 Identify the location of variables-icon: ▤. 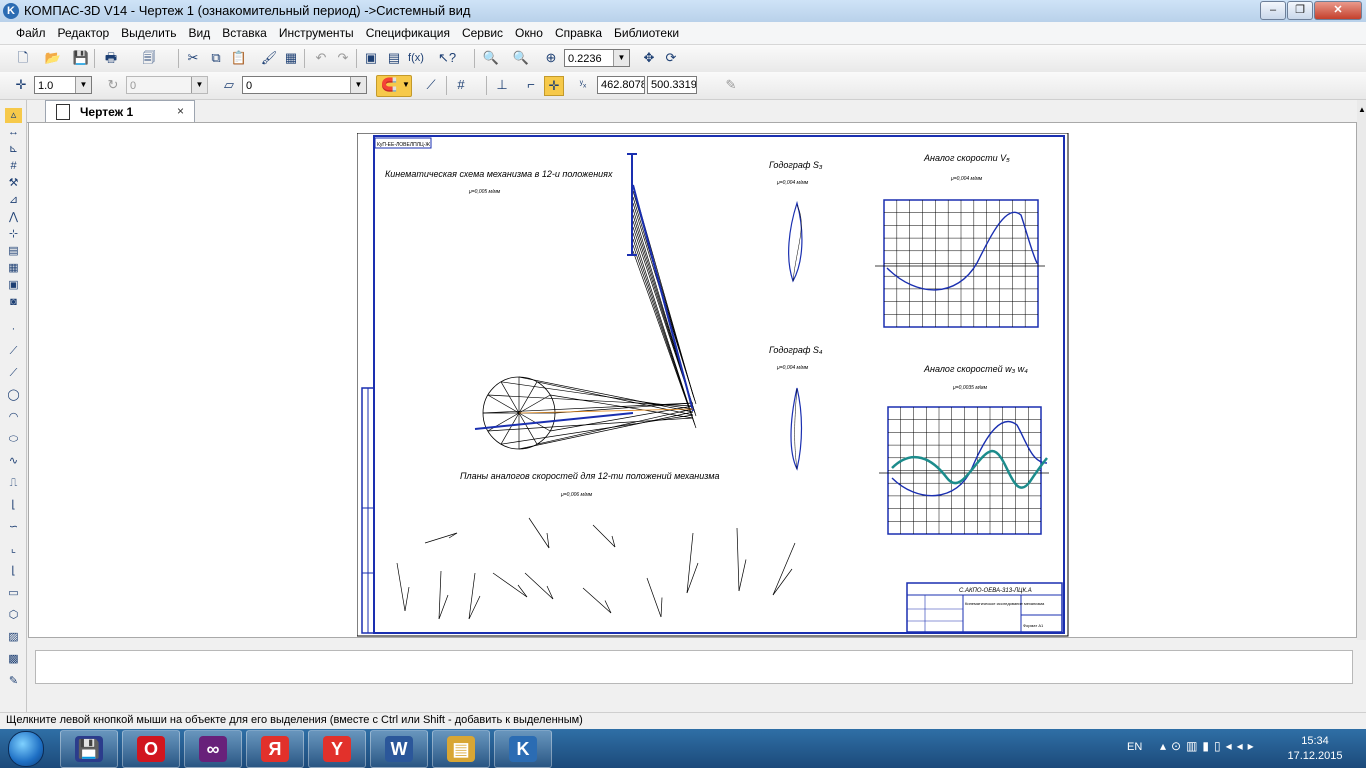
(394, 58).